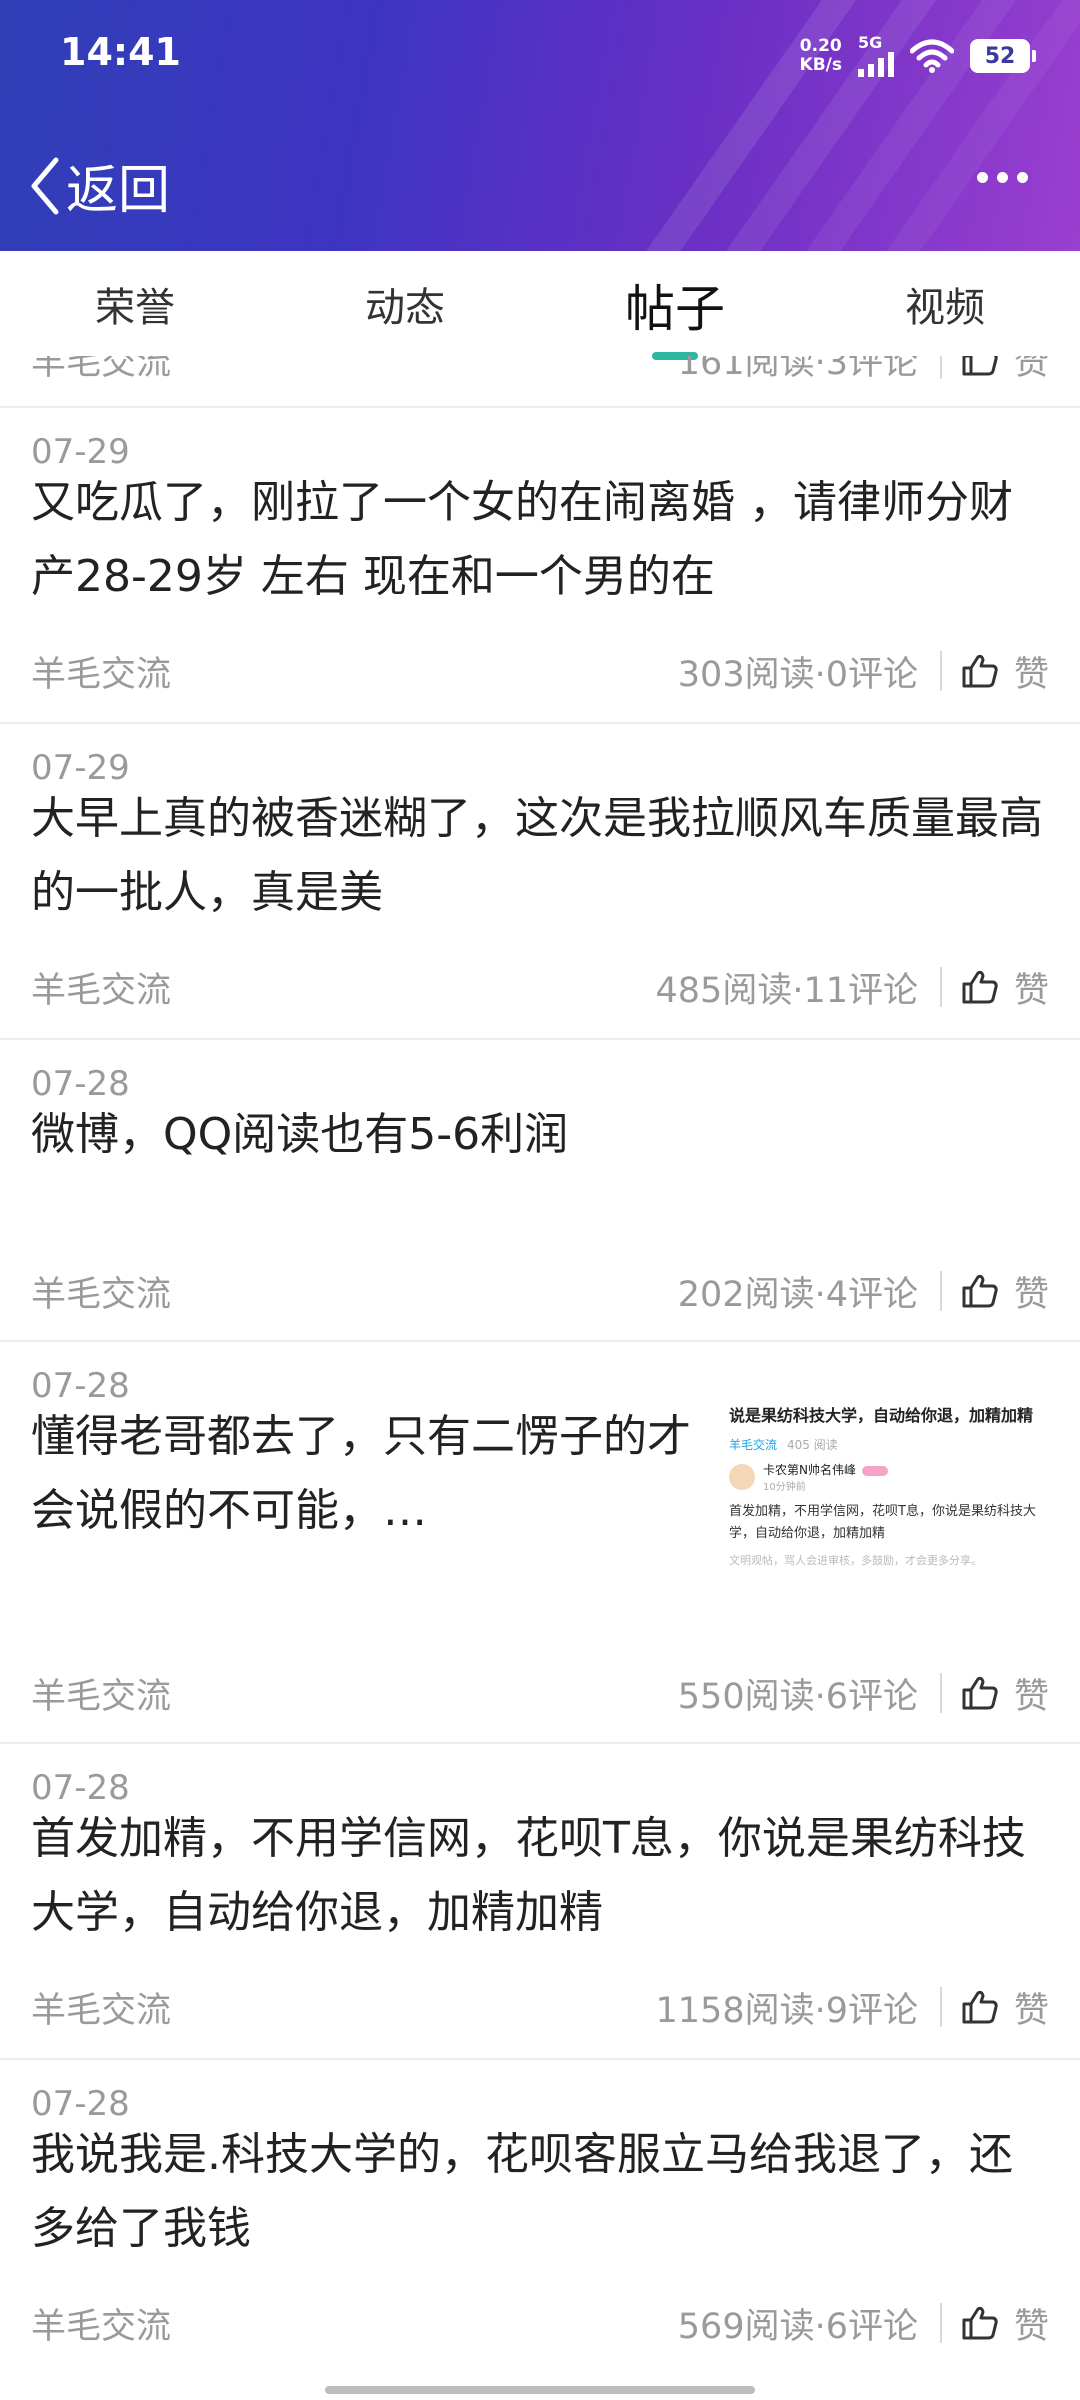  I want to click on post-stats: 550阅读·6评论, so click(797, 1696).